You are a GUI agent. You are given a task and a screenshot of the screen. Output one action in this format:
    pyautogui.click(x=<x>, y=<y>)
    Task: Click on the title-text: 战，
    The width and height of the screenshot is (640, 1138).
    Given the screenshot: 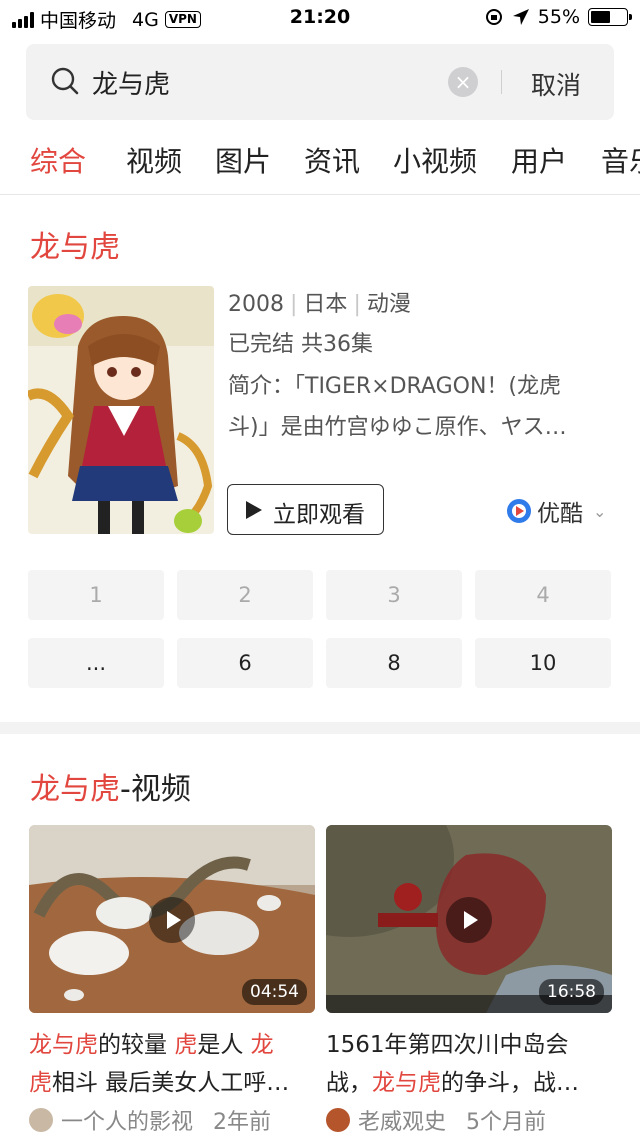 What is the action you would take?
    pyautogui.click(x=349, y=1083)
    